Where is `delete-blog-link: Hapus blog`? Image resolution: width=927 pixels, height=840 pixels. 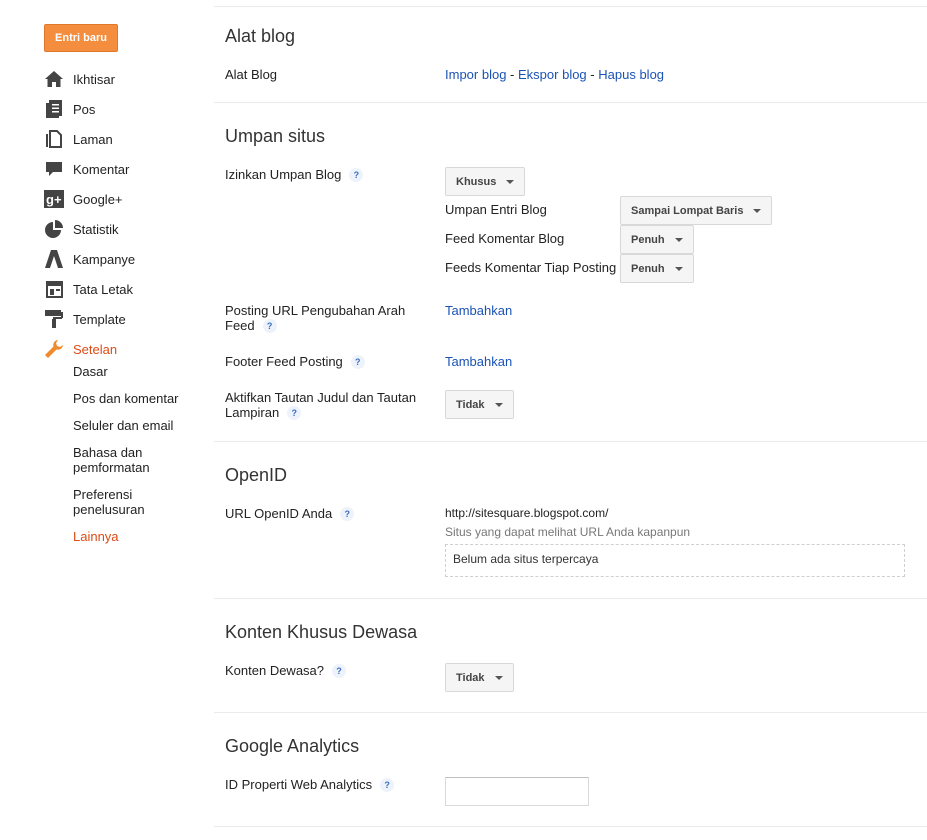 delete-blog-link: Hapus blog is located at coordinates (631, 74).